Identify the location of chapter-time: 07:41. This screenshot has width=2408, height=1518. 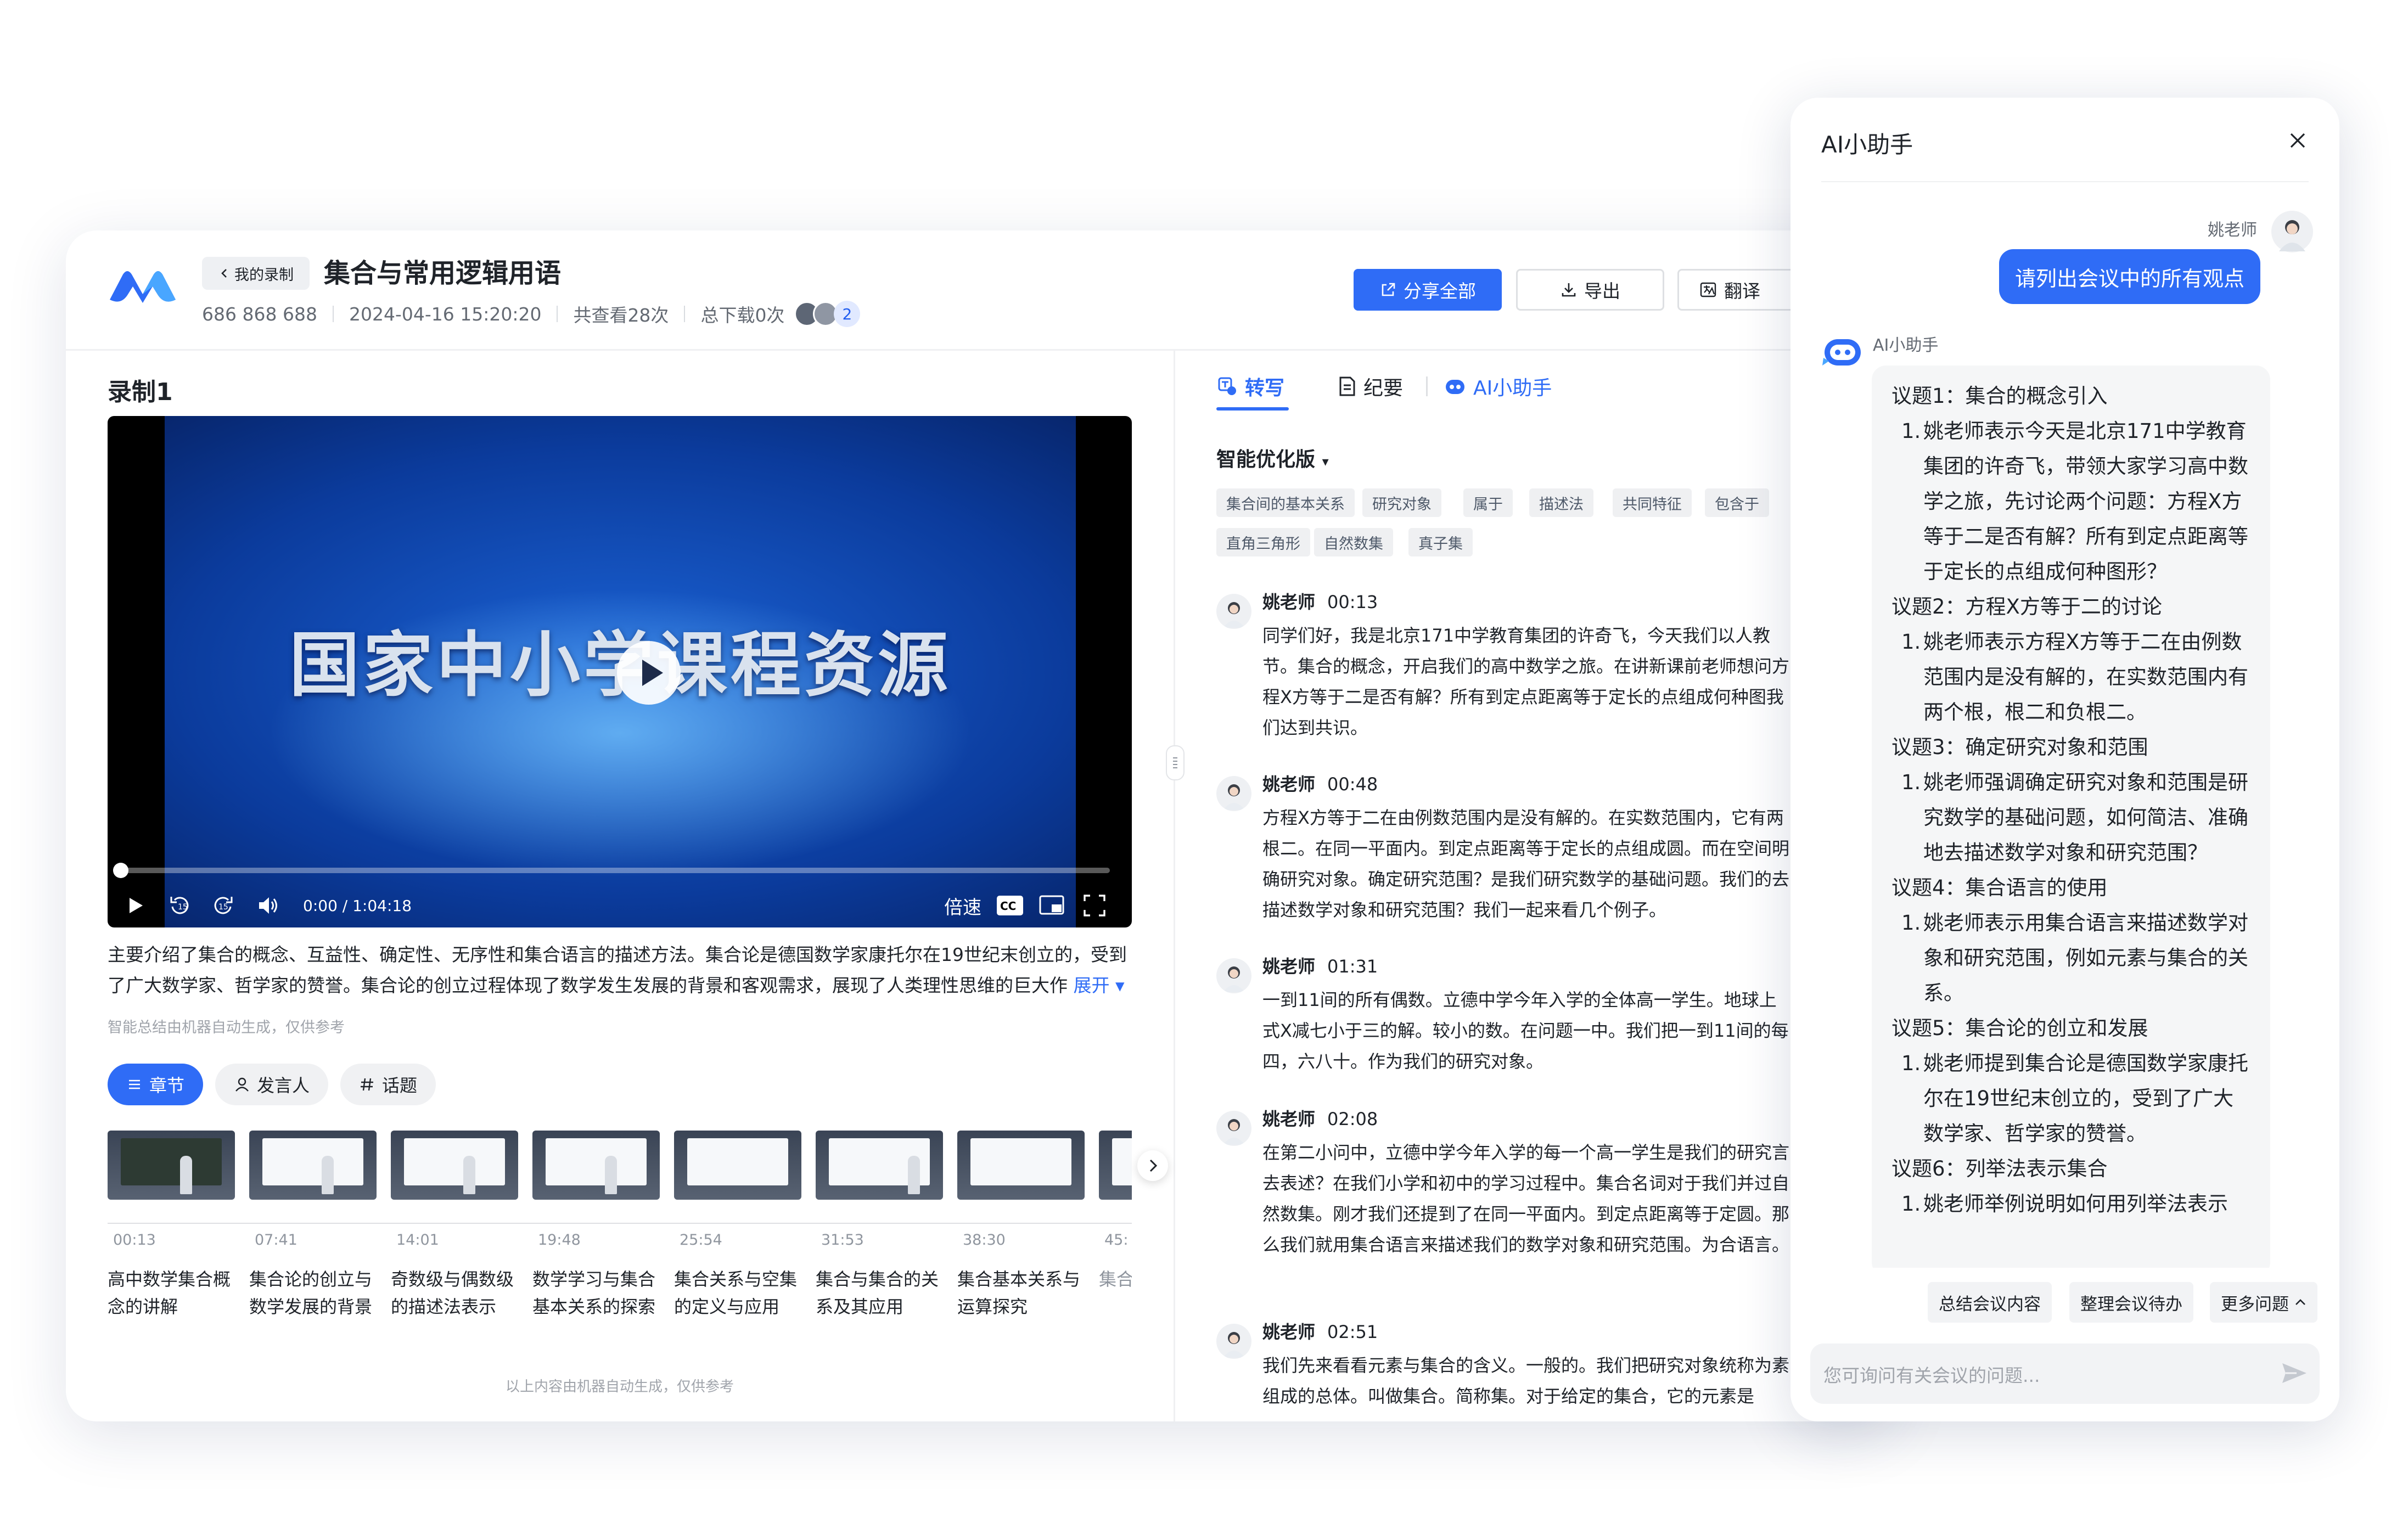
(276, 1242).